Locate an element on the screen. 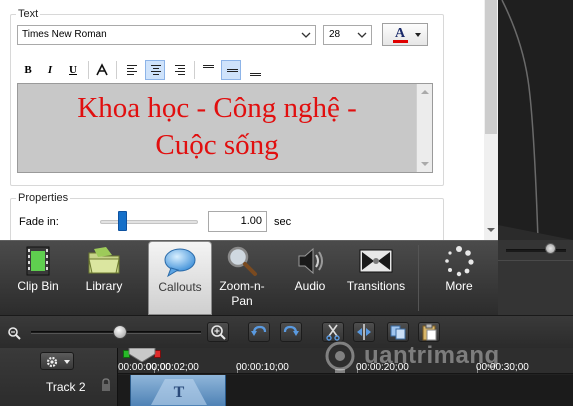  tab-label-line: Zoom-n- is located at coordinates (242, 286).